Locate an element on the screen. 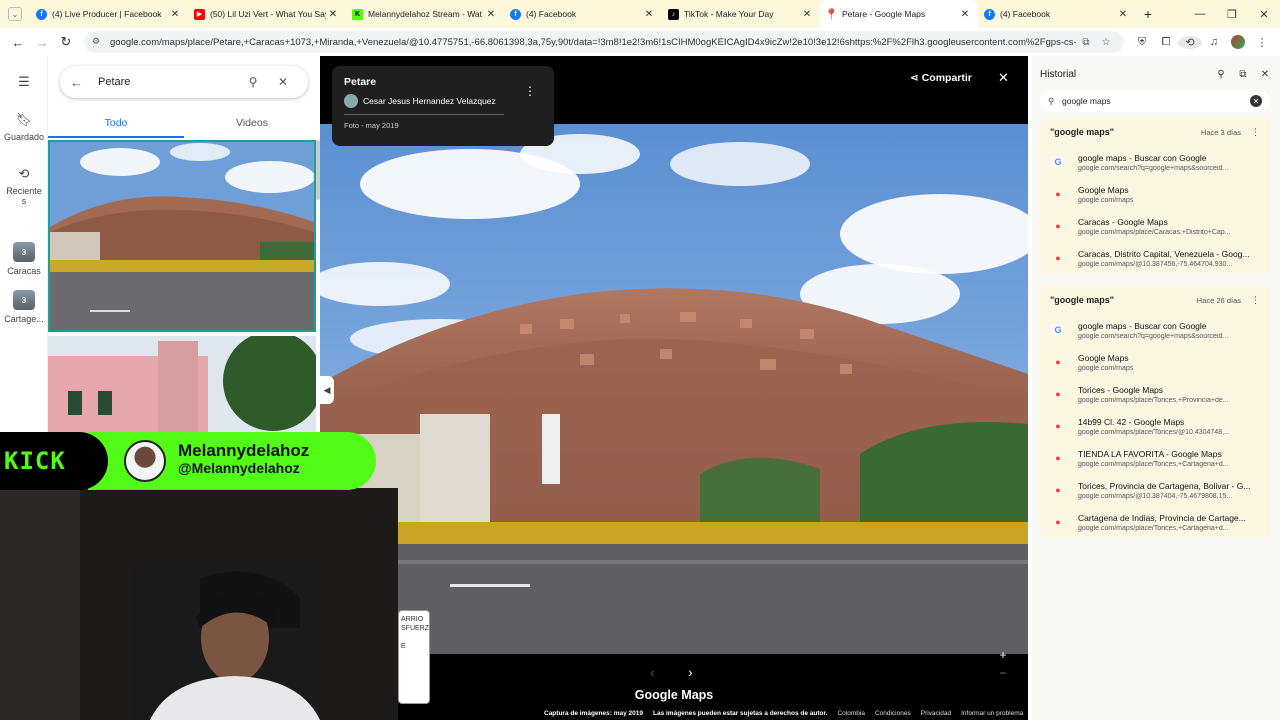  close-panel-icon: ✕ is located at coordinates (1265, 74).